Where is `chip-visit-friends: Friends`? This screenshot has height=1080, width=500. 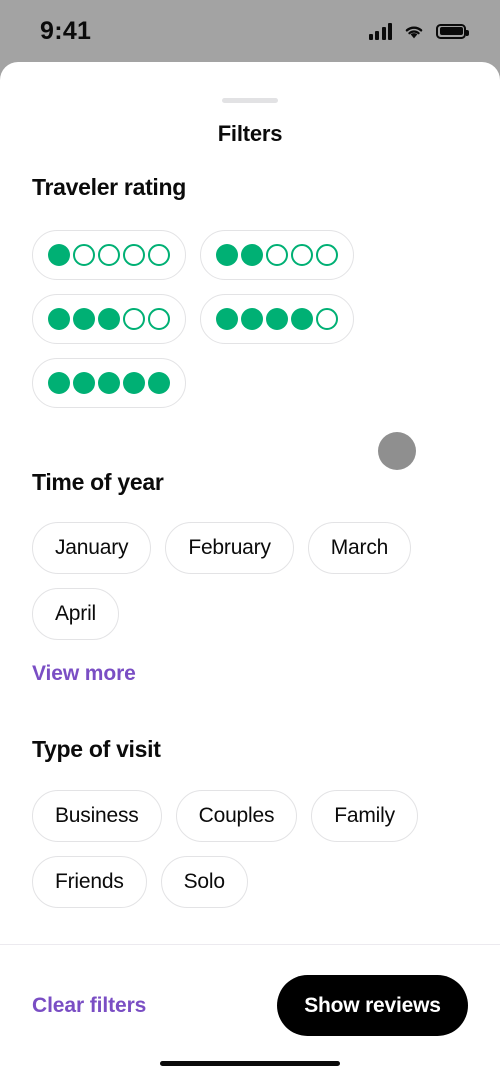
chip-visit-friends: Friends is located at coordinates (89, 882).